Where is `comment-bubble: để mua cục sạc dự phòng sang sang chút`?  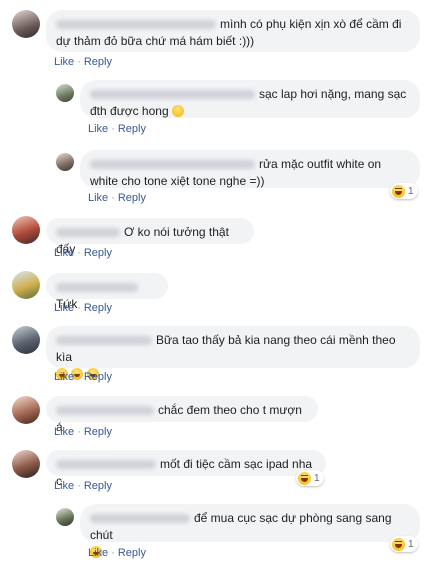 comment-bubble: để mua cục sạc dự phòng sang sang chút is located at coordinates (250, 531).